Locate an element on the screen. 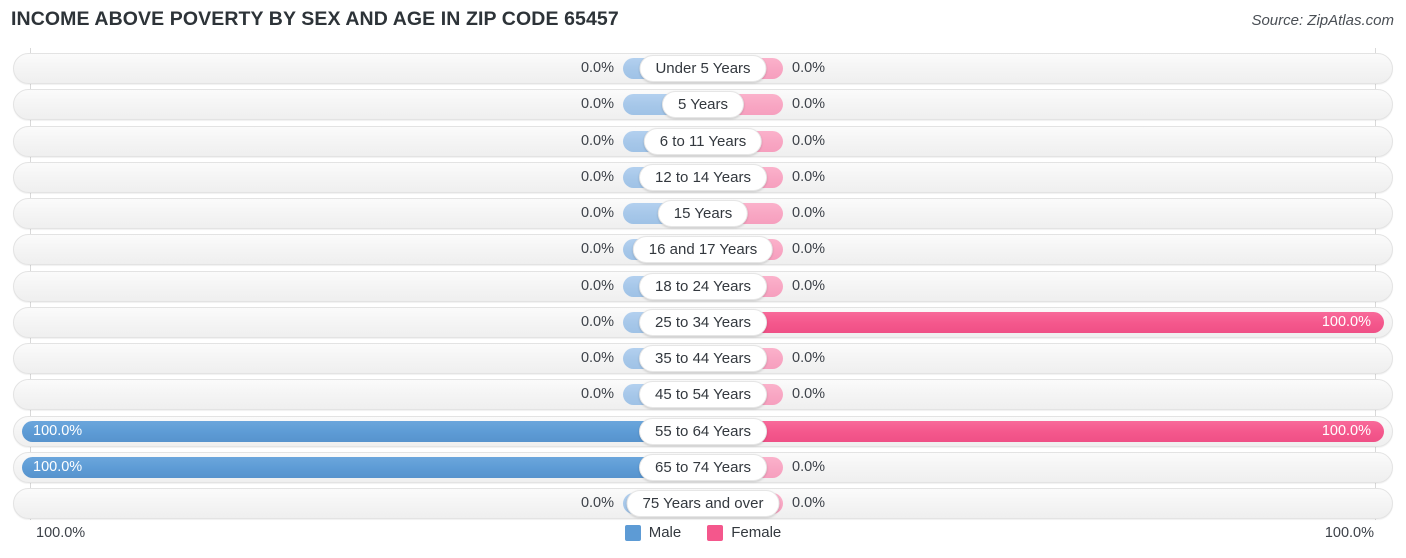 The image size is (1406, 558). legend-item-female: Female is located at coordinates (744, 532).